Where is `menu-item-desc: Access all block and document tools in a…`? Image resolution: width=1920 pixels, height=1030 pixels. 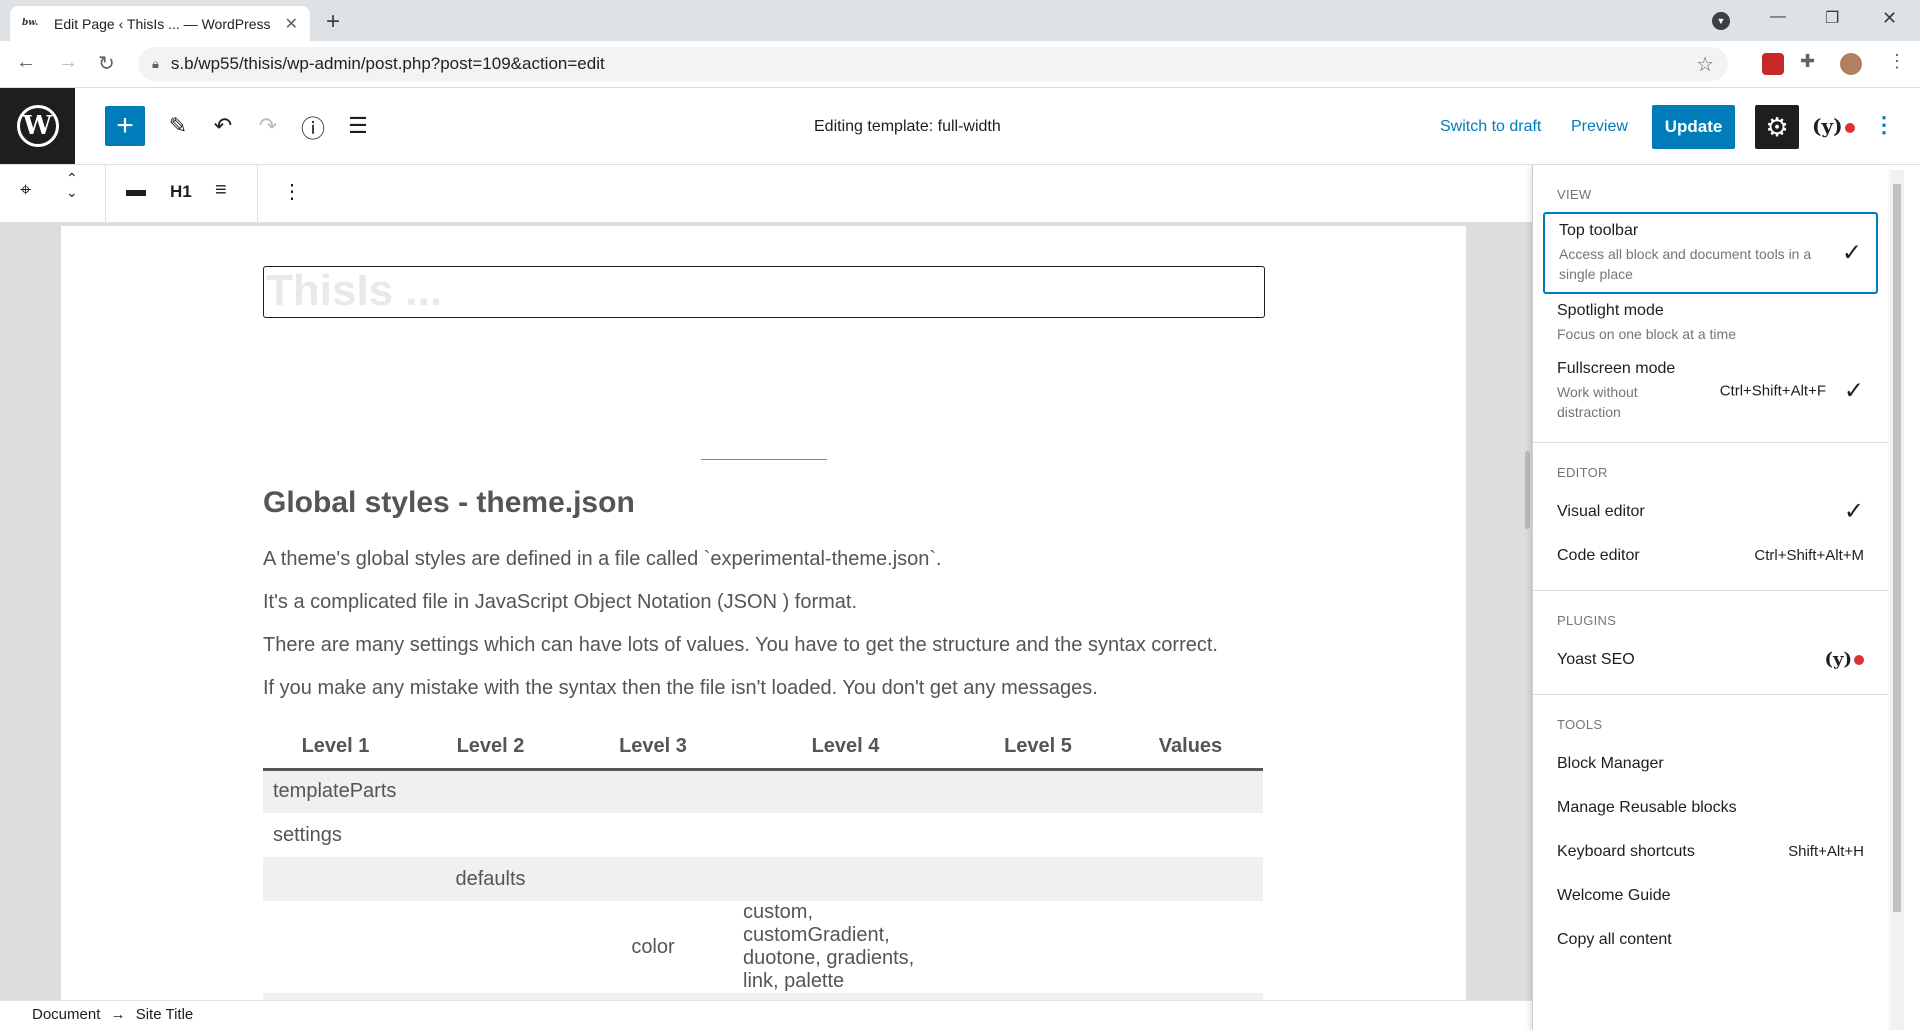 menu-item-desc: Access all block and document tools in a… is located at coordinates (1685, 264).